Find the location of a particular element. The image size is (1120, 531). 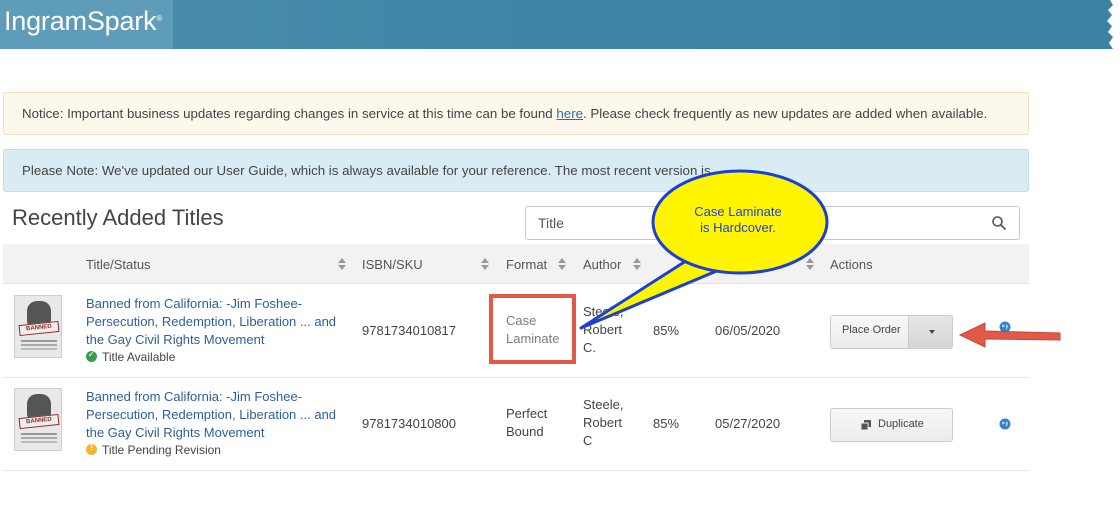

callout-line: is Hardcover. is located at coordinates (738, 227).